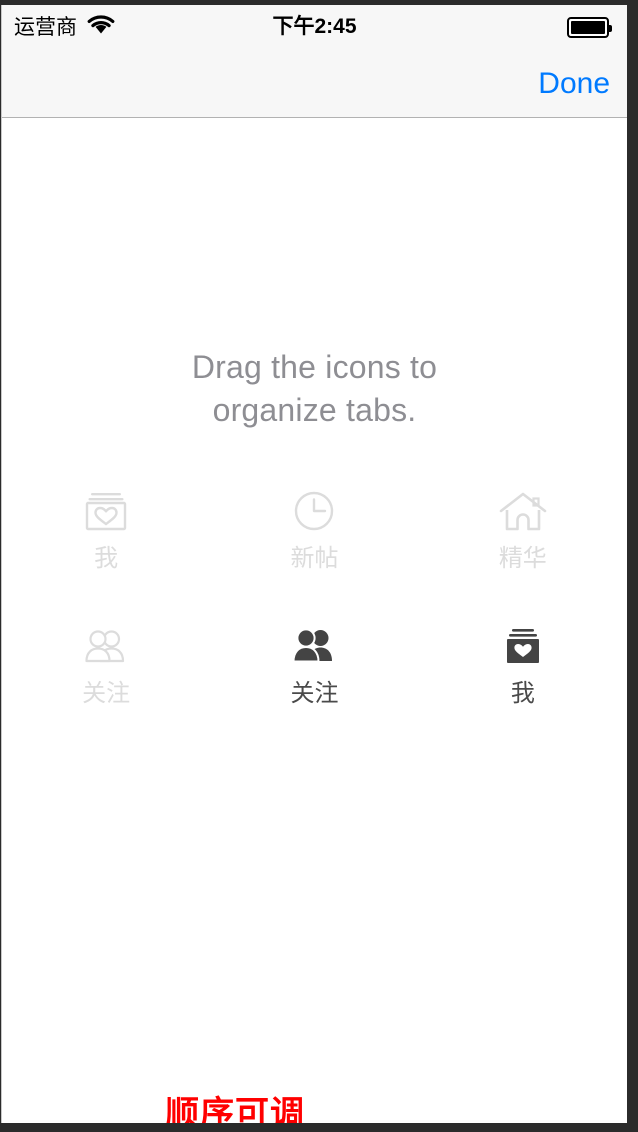 This screenshot has height=1132, width=638. Describe the element at coordinates (522, 558) in the screenshot. I see `grid-icon-label: 精华` at that location.